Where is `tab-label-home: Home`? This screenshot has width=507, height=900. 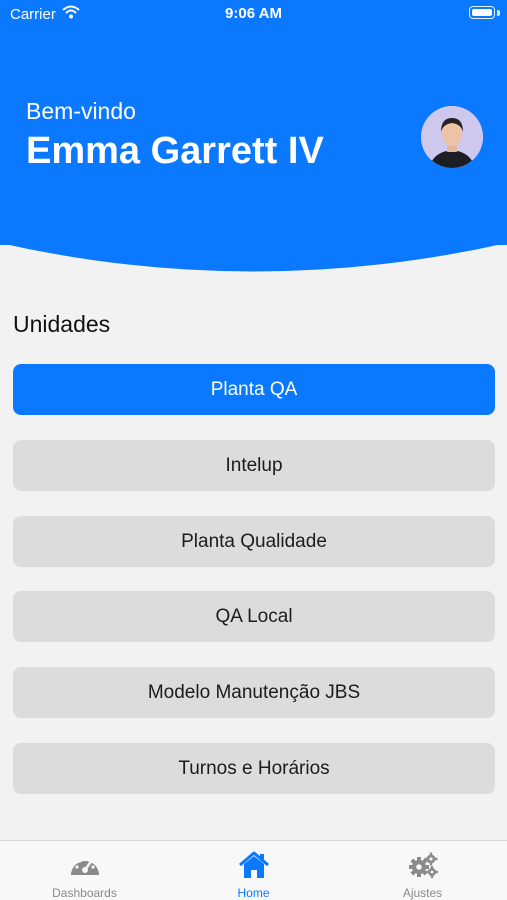 tab-label-home: Home is located at coordinates (253, 893).